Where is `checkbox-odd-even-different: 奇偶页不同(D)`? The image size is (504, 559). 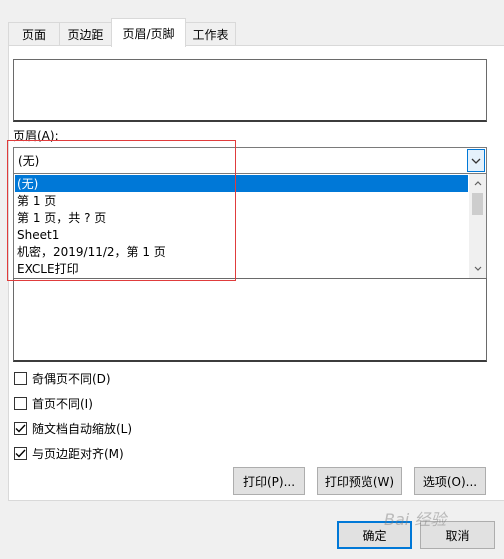
checkbox-odd-even-different: 奇偶页不同(D) is located at coordinates (62, 378).